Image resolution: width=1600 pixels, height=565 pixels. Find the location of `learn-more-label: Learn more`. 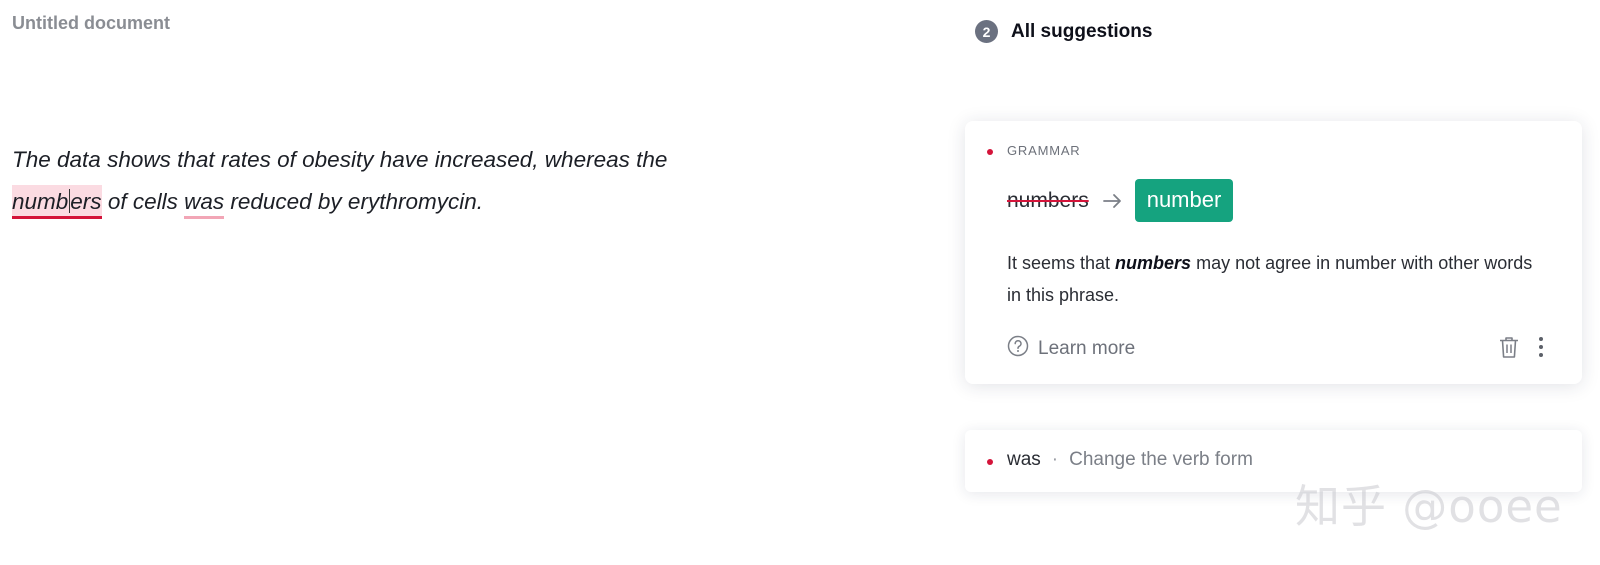

learn-more-label: Learn more is located at coordinates (1087, 348).